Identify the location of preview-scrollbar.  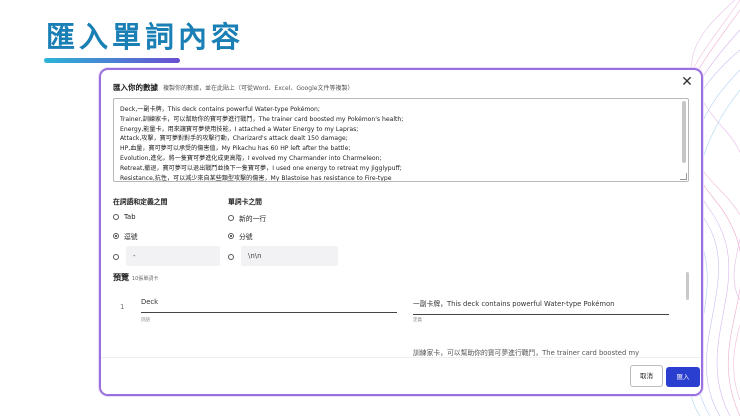
(687, 286).